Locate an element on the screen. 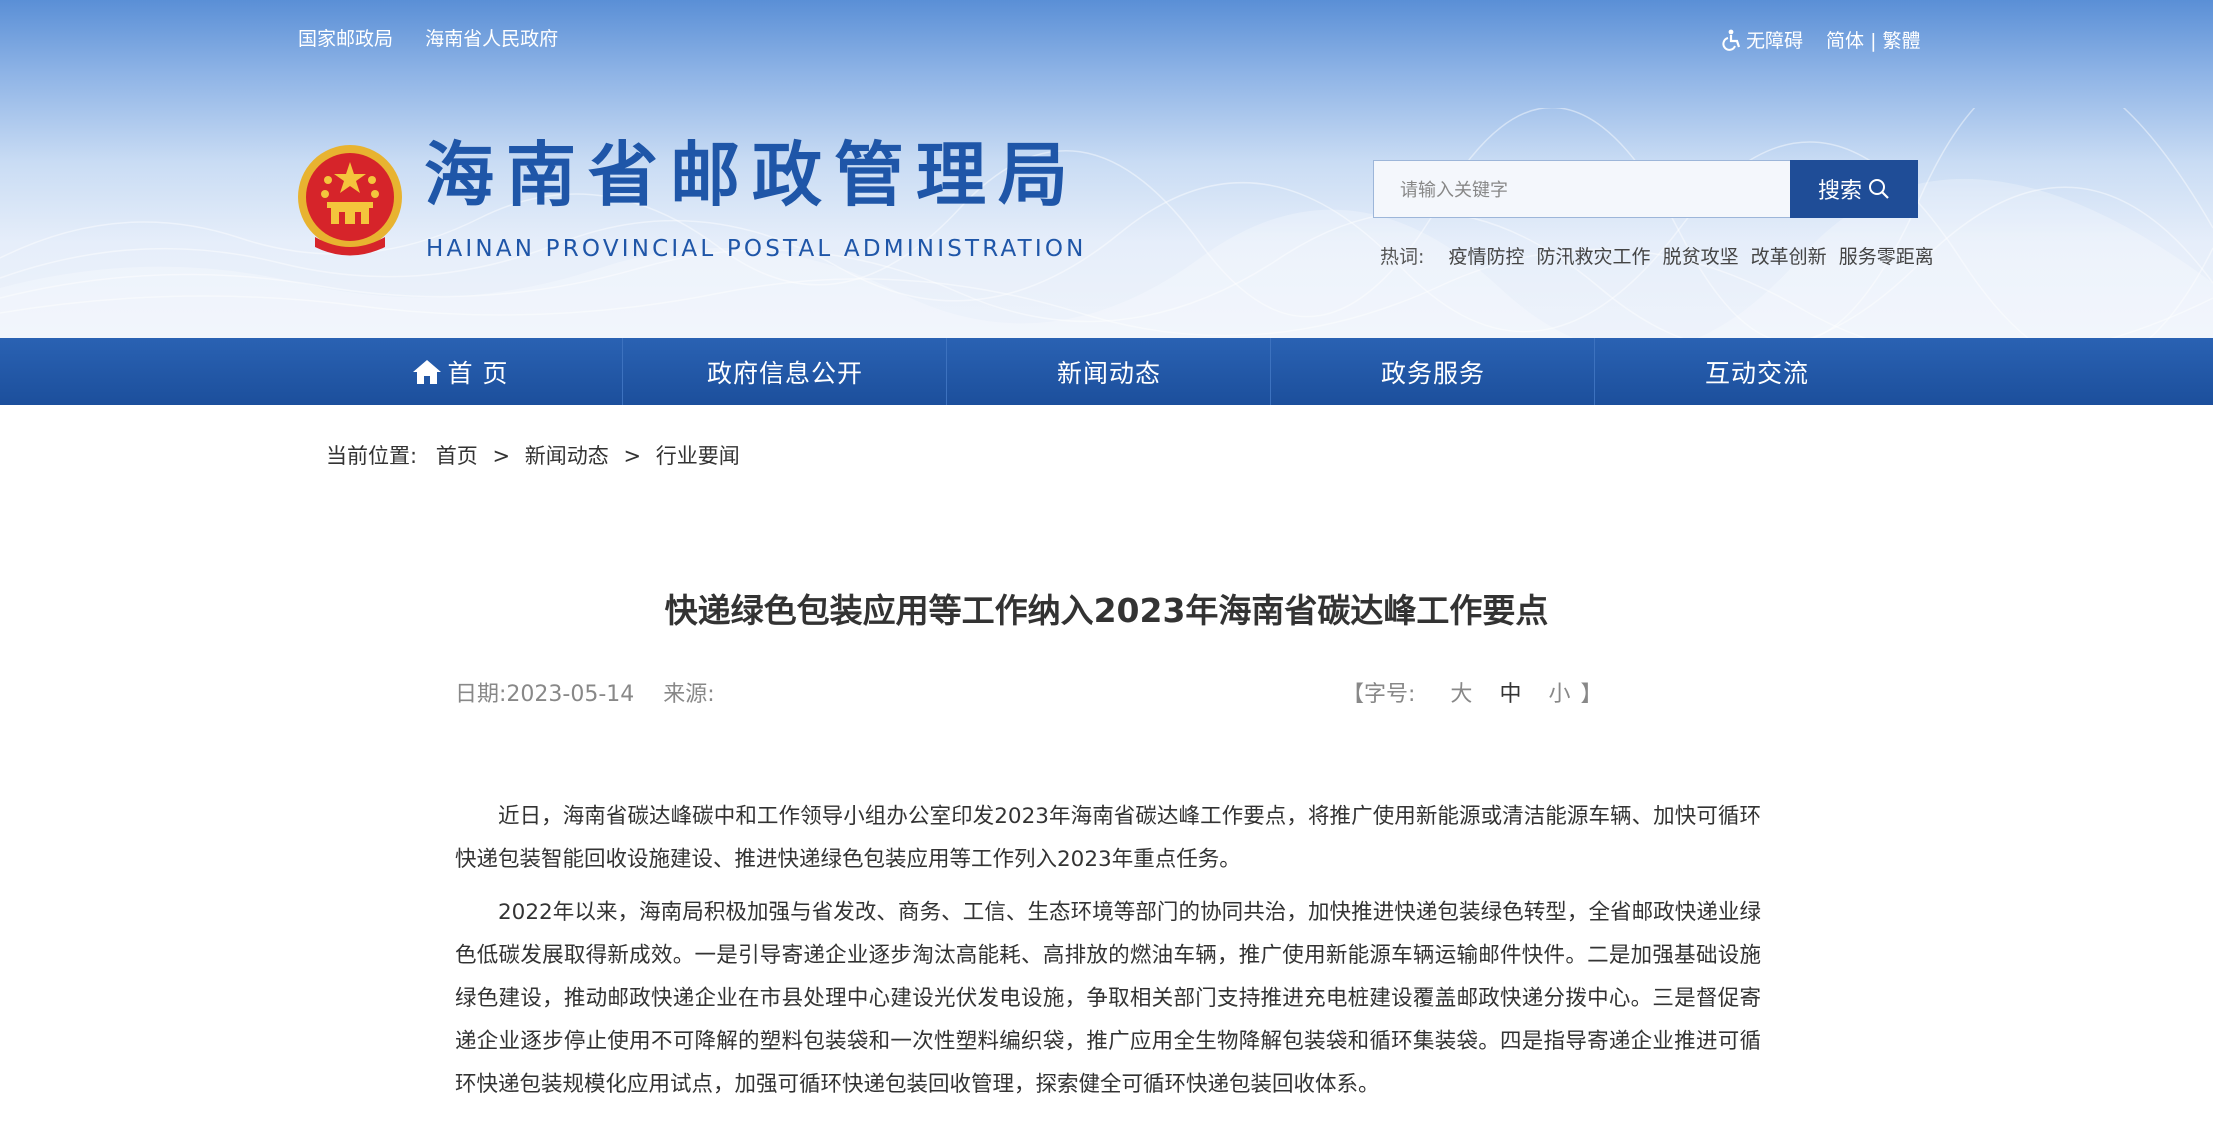 The height and width of the screenshot is (1121, 2213). main-nav: 首 页 政府信息公开 新闻动态 政务服务 互动交流 is located at coordinates (1106, 371).